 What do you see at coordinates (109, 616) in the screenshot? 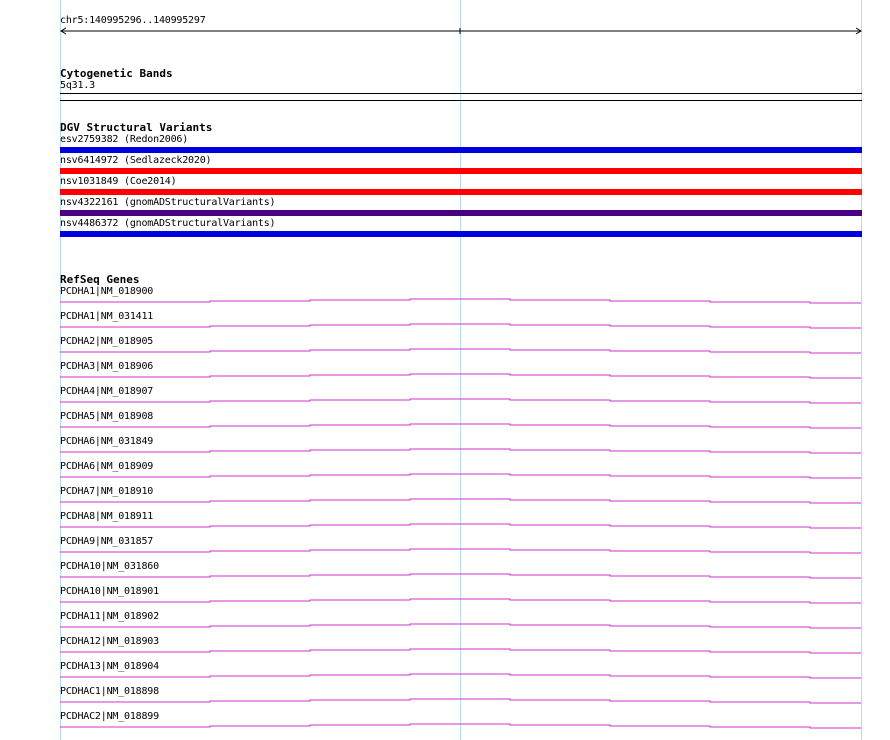
I see `refseq-gene-label: PCDHA11|NM_018902` at bounding box center [109, 616].